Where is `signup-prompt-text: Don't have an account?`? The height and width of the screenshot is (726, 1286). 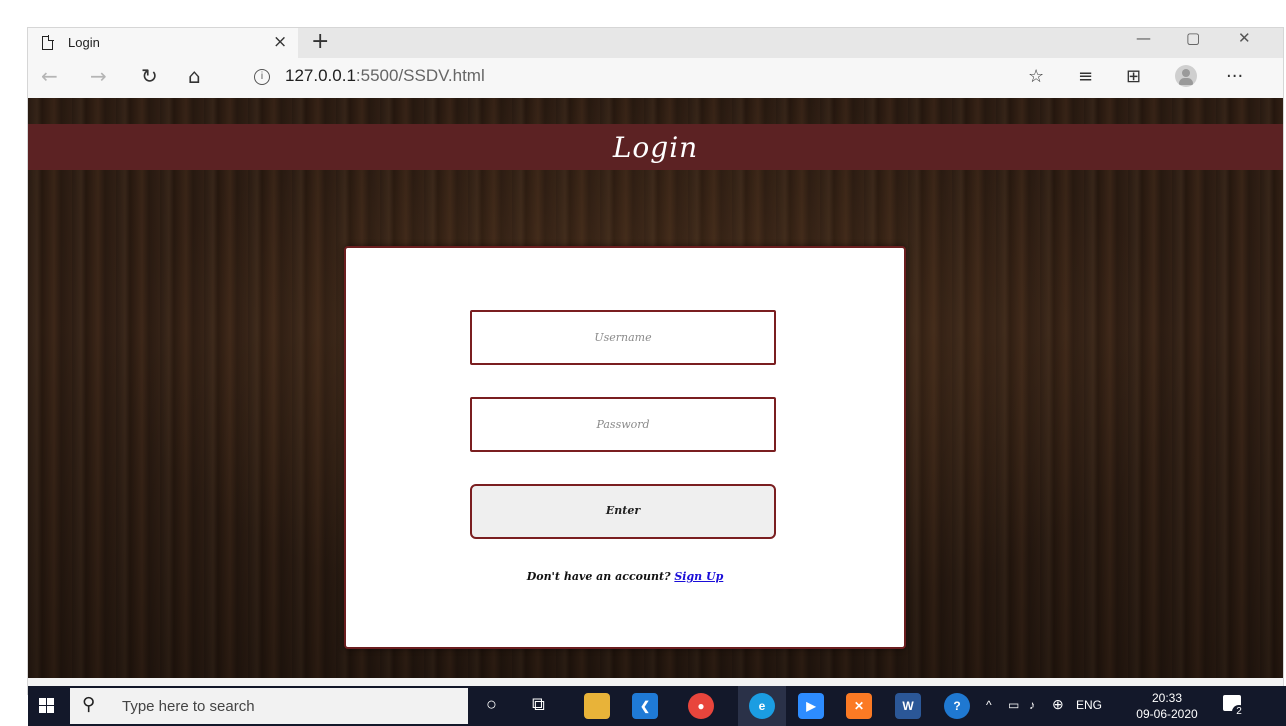 signup-prompt-text: Don't have an account? is located at coordinates (600, 576).